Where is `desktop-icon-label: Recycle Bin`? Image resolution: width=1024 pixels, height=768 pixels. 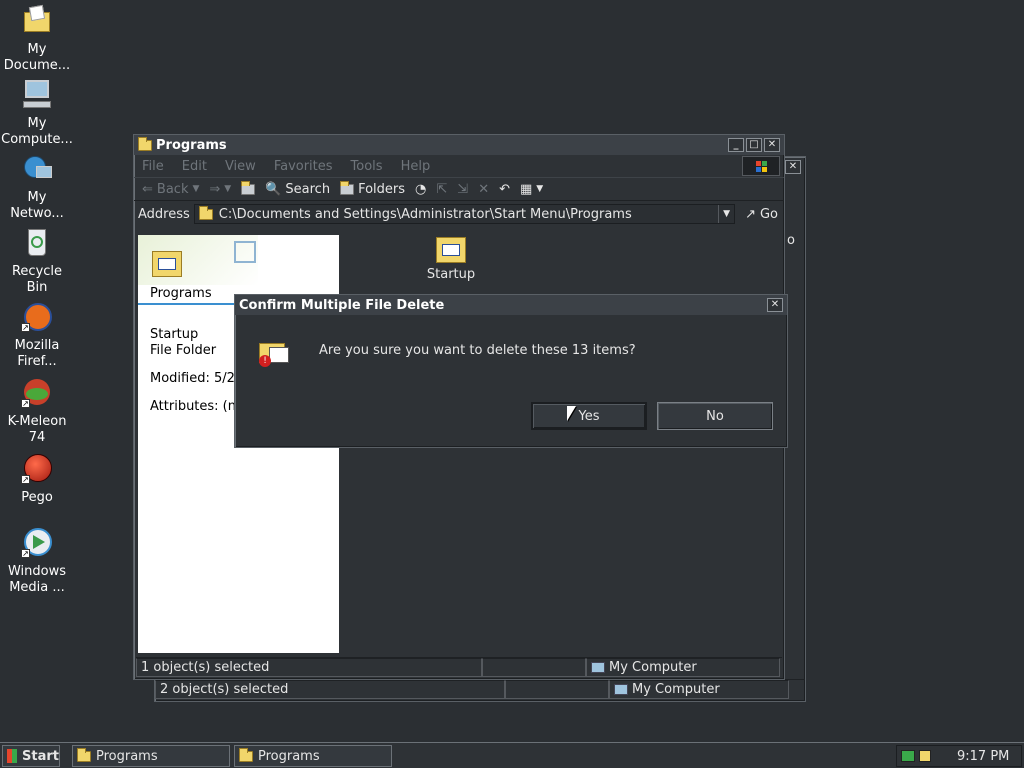 desktop-icon-label: Recycle Bin is located at coordinates (37, 279).